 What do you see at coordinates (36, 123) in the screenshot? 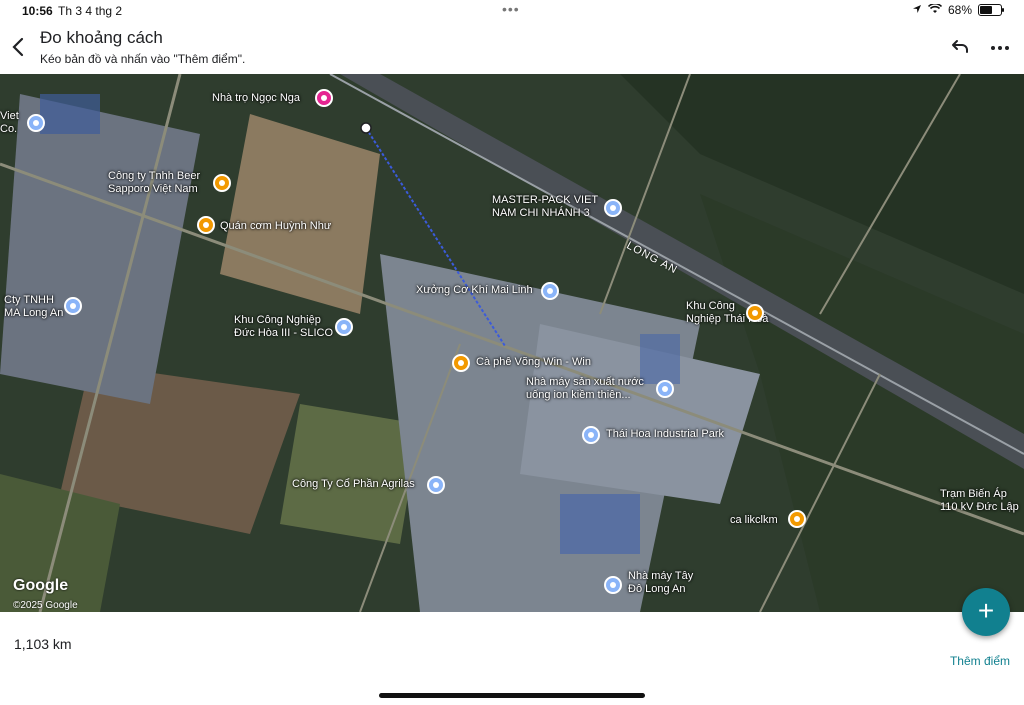
I see `map-pin-viet-co-icon` at bounding box center [36, 123].